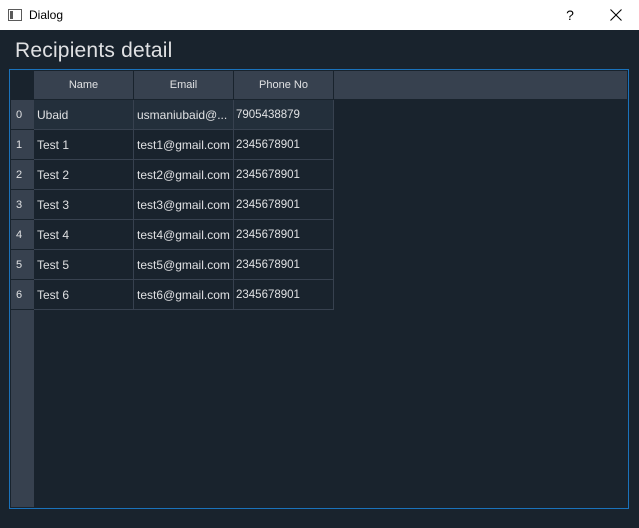 The height and width of the screenshot is (528, 639). What do you see at coordinates (46, 15) in the screenshot?
I see `window-title: Dialog` at bounding box center [46, 15].